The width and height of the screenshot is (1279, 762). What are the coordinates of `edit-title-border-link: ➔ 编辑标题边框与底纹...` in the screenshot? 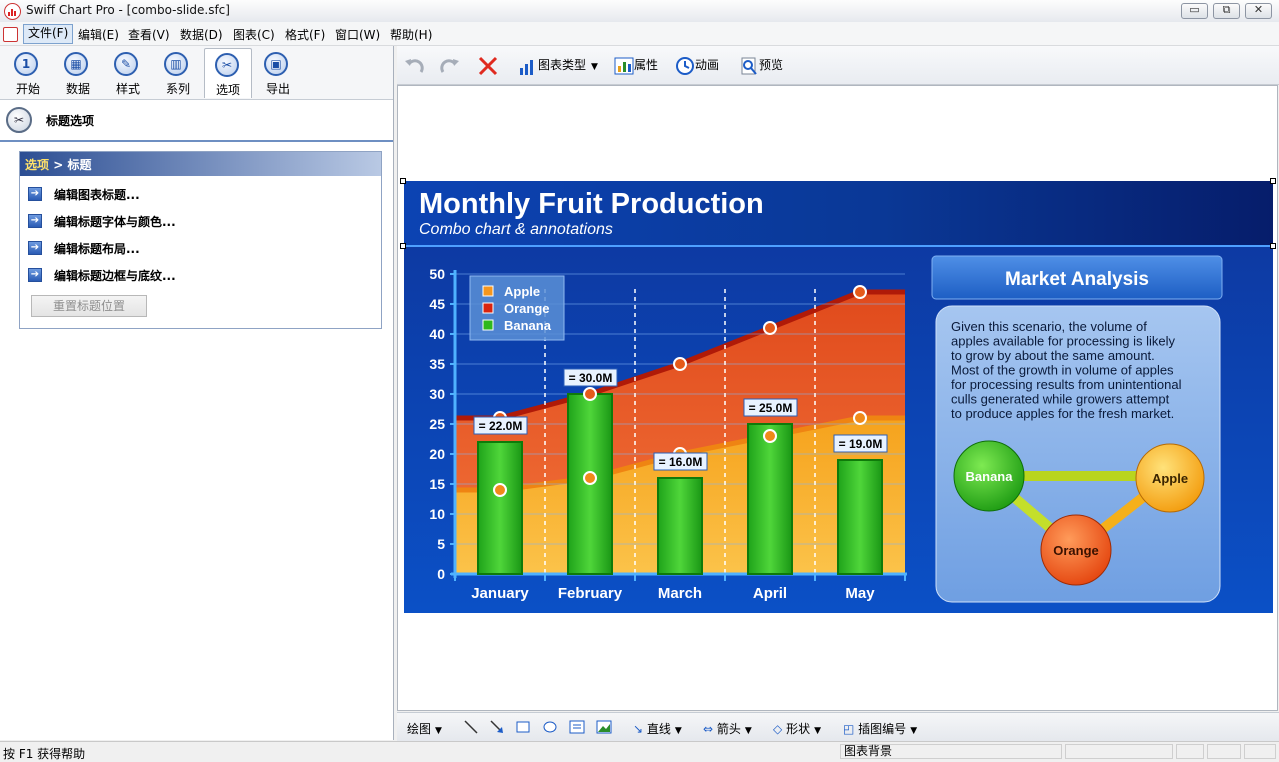 It's located at (198, 275).